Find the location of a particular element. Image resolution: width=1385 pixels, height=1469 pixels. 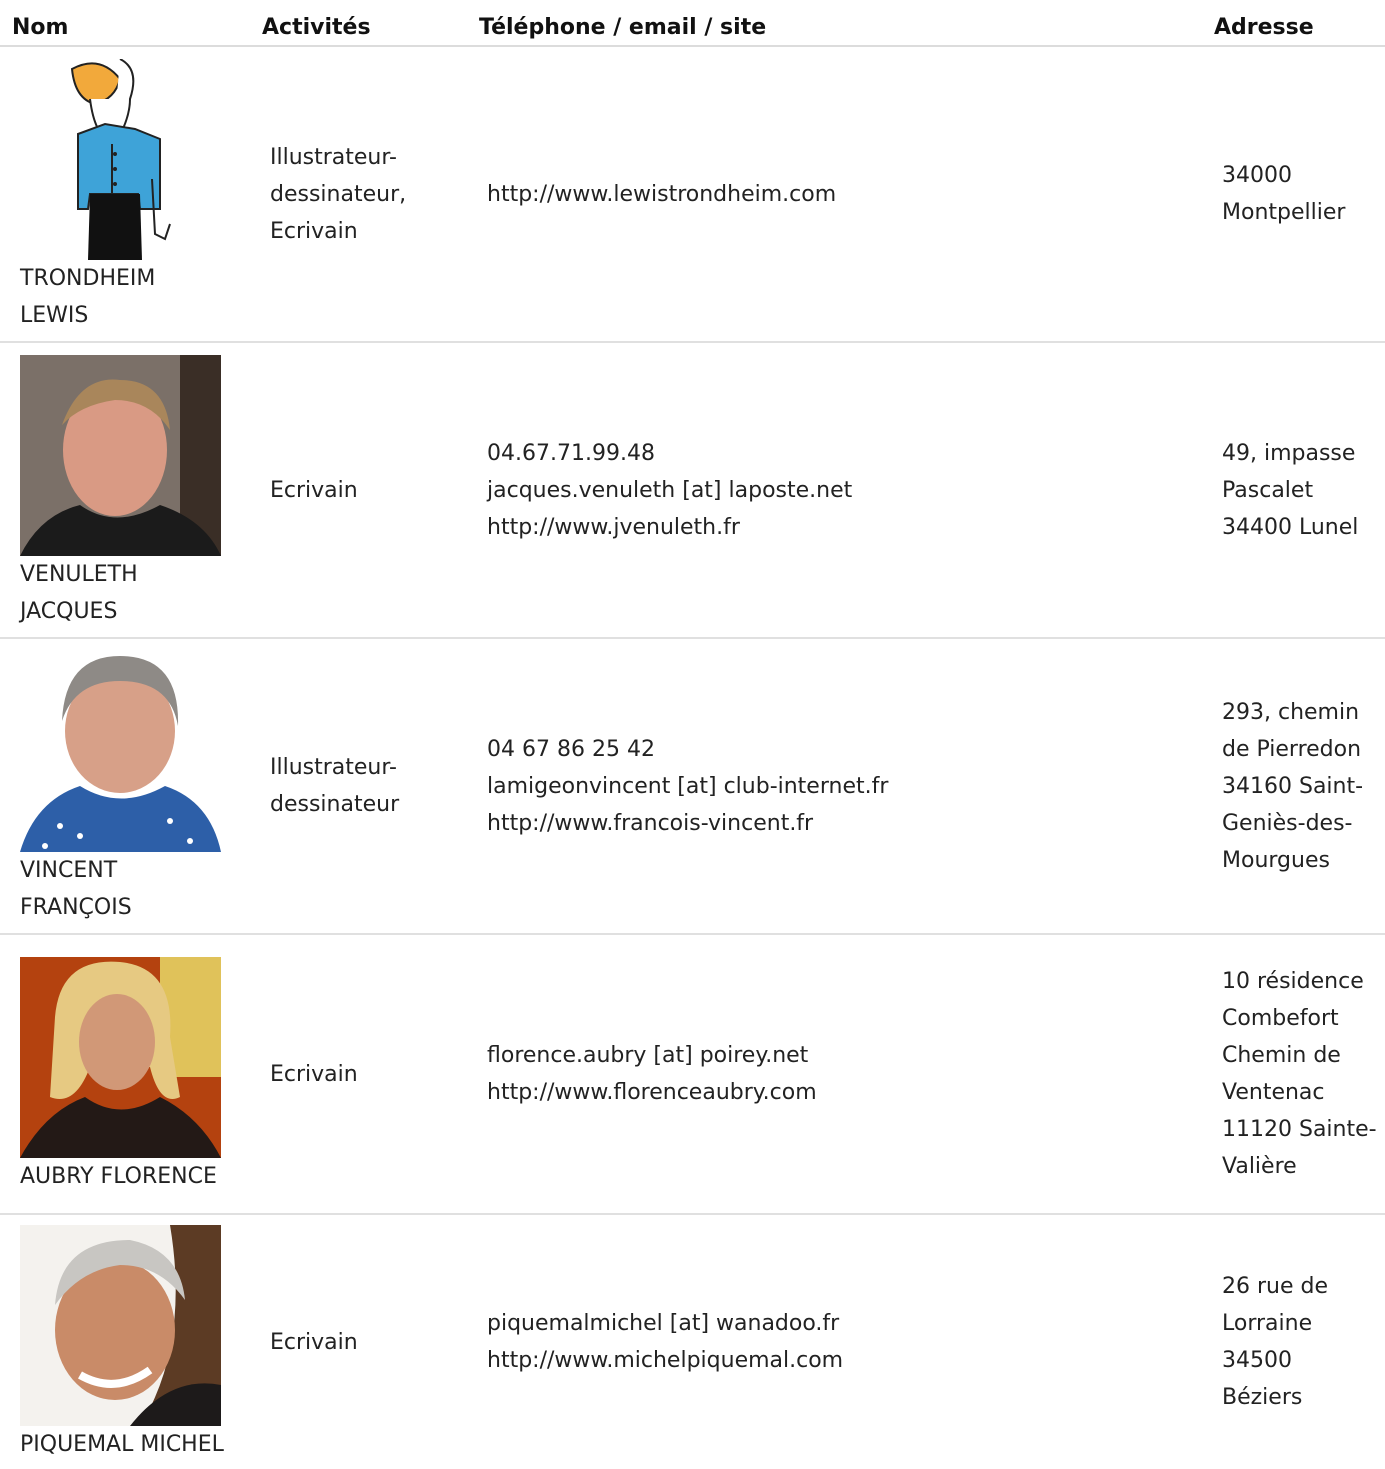

name-cell: VENULETH JACQUES is located at coordinates (125, 490).